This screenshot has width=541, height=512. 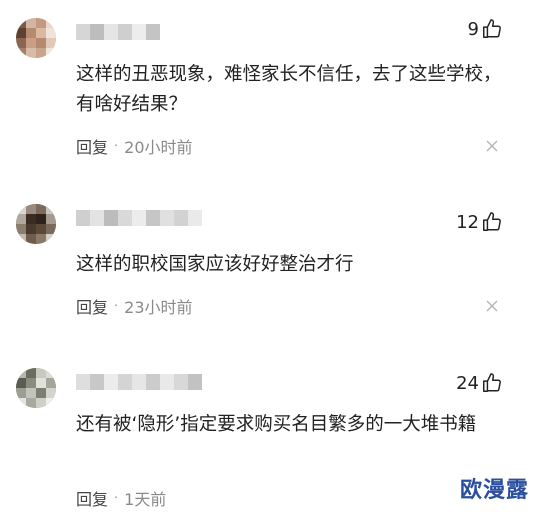 What do you see at coordinates (494, 490) in the screenshot?
I see `watermark-logo: 欧漫露` at bounding box center [494, 490].